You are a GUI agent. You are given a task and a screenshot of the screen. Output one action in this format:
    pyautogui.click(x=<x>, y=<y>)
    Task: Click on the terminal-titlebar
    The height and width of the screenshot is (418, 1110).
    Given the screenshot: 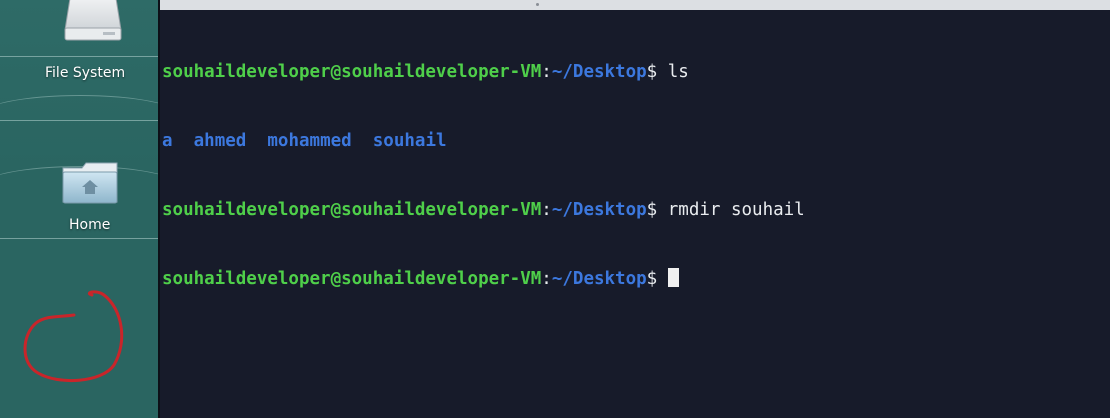 What is the action you would take?
    pyautogui.click(x=635, y=5)
    